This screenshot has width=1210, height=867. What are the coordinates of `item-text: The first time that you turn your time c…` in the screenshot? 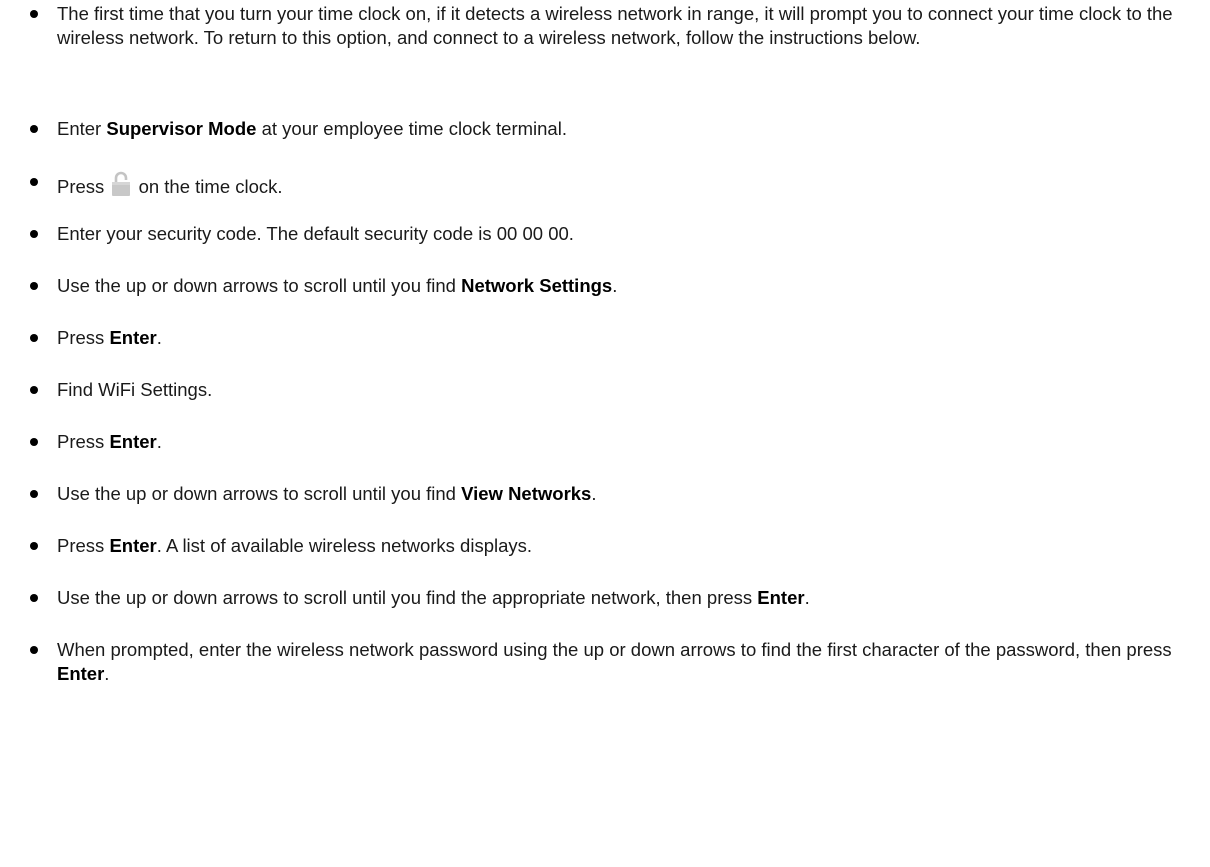 It's located at (615, 25).